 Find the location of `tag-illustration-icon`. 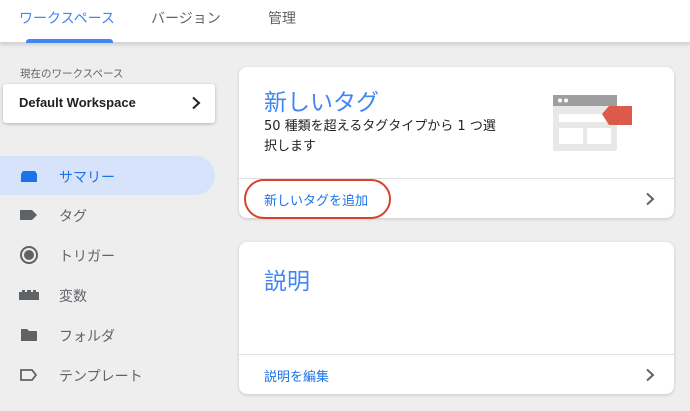

tag-illustration-icon is located at coordinates (592, 123).